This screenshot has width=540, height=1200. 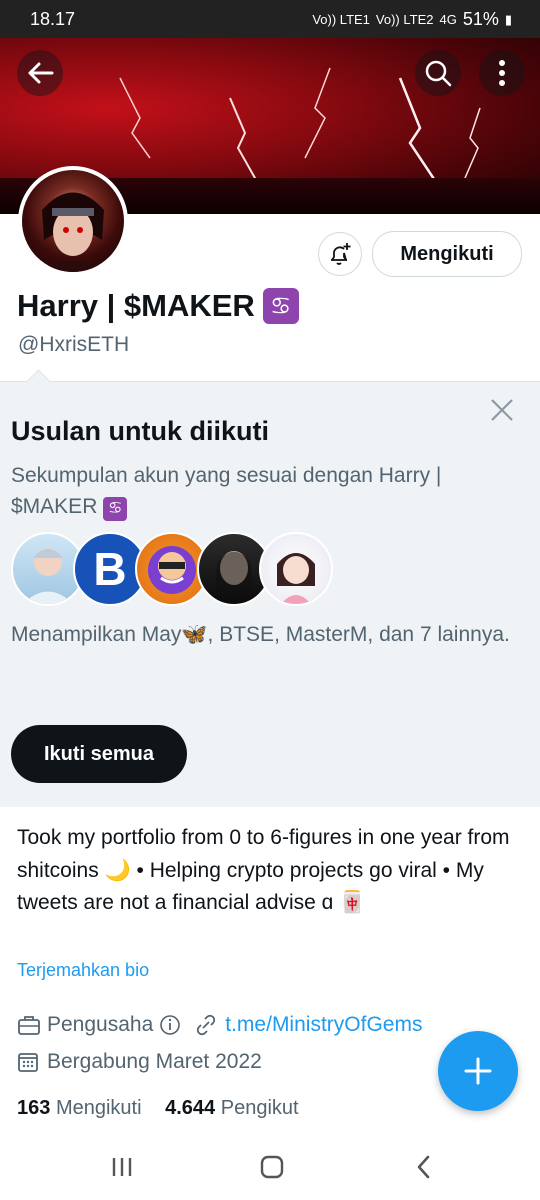 What do you see at coordinates (110, 569) in the screenshot?
I see `btse-letter: B` at bounding box center [110, 569].